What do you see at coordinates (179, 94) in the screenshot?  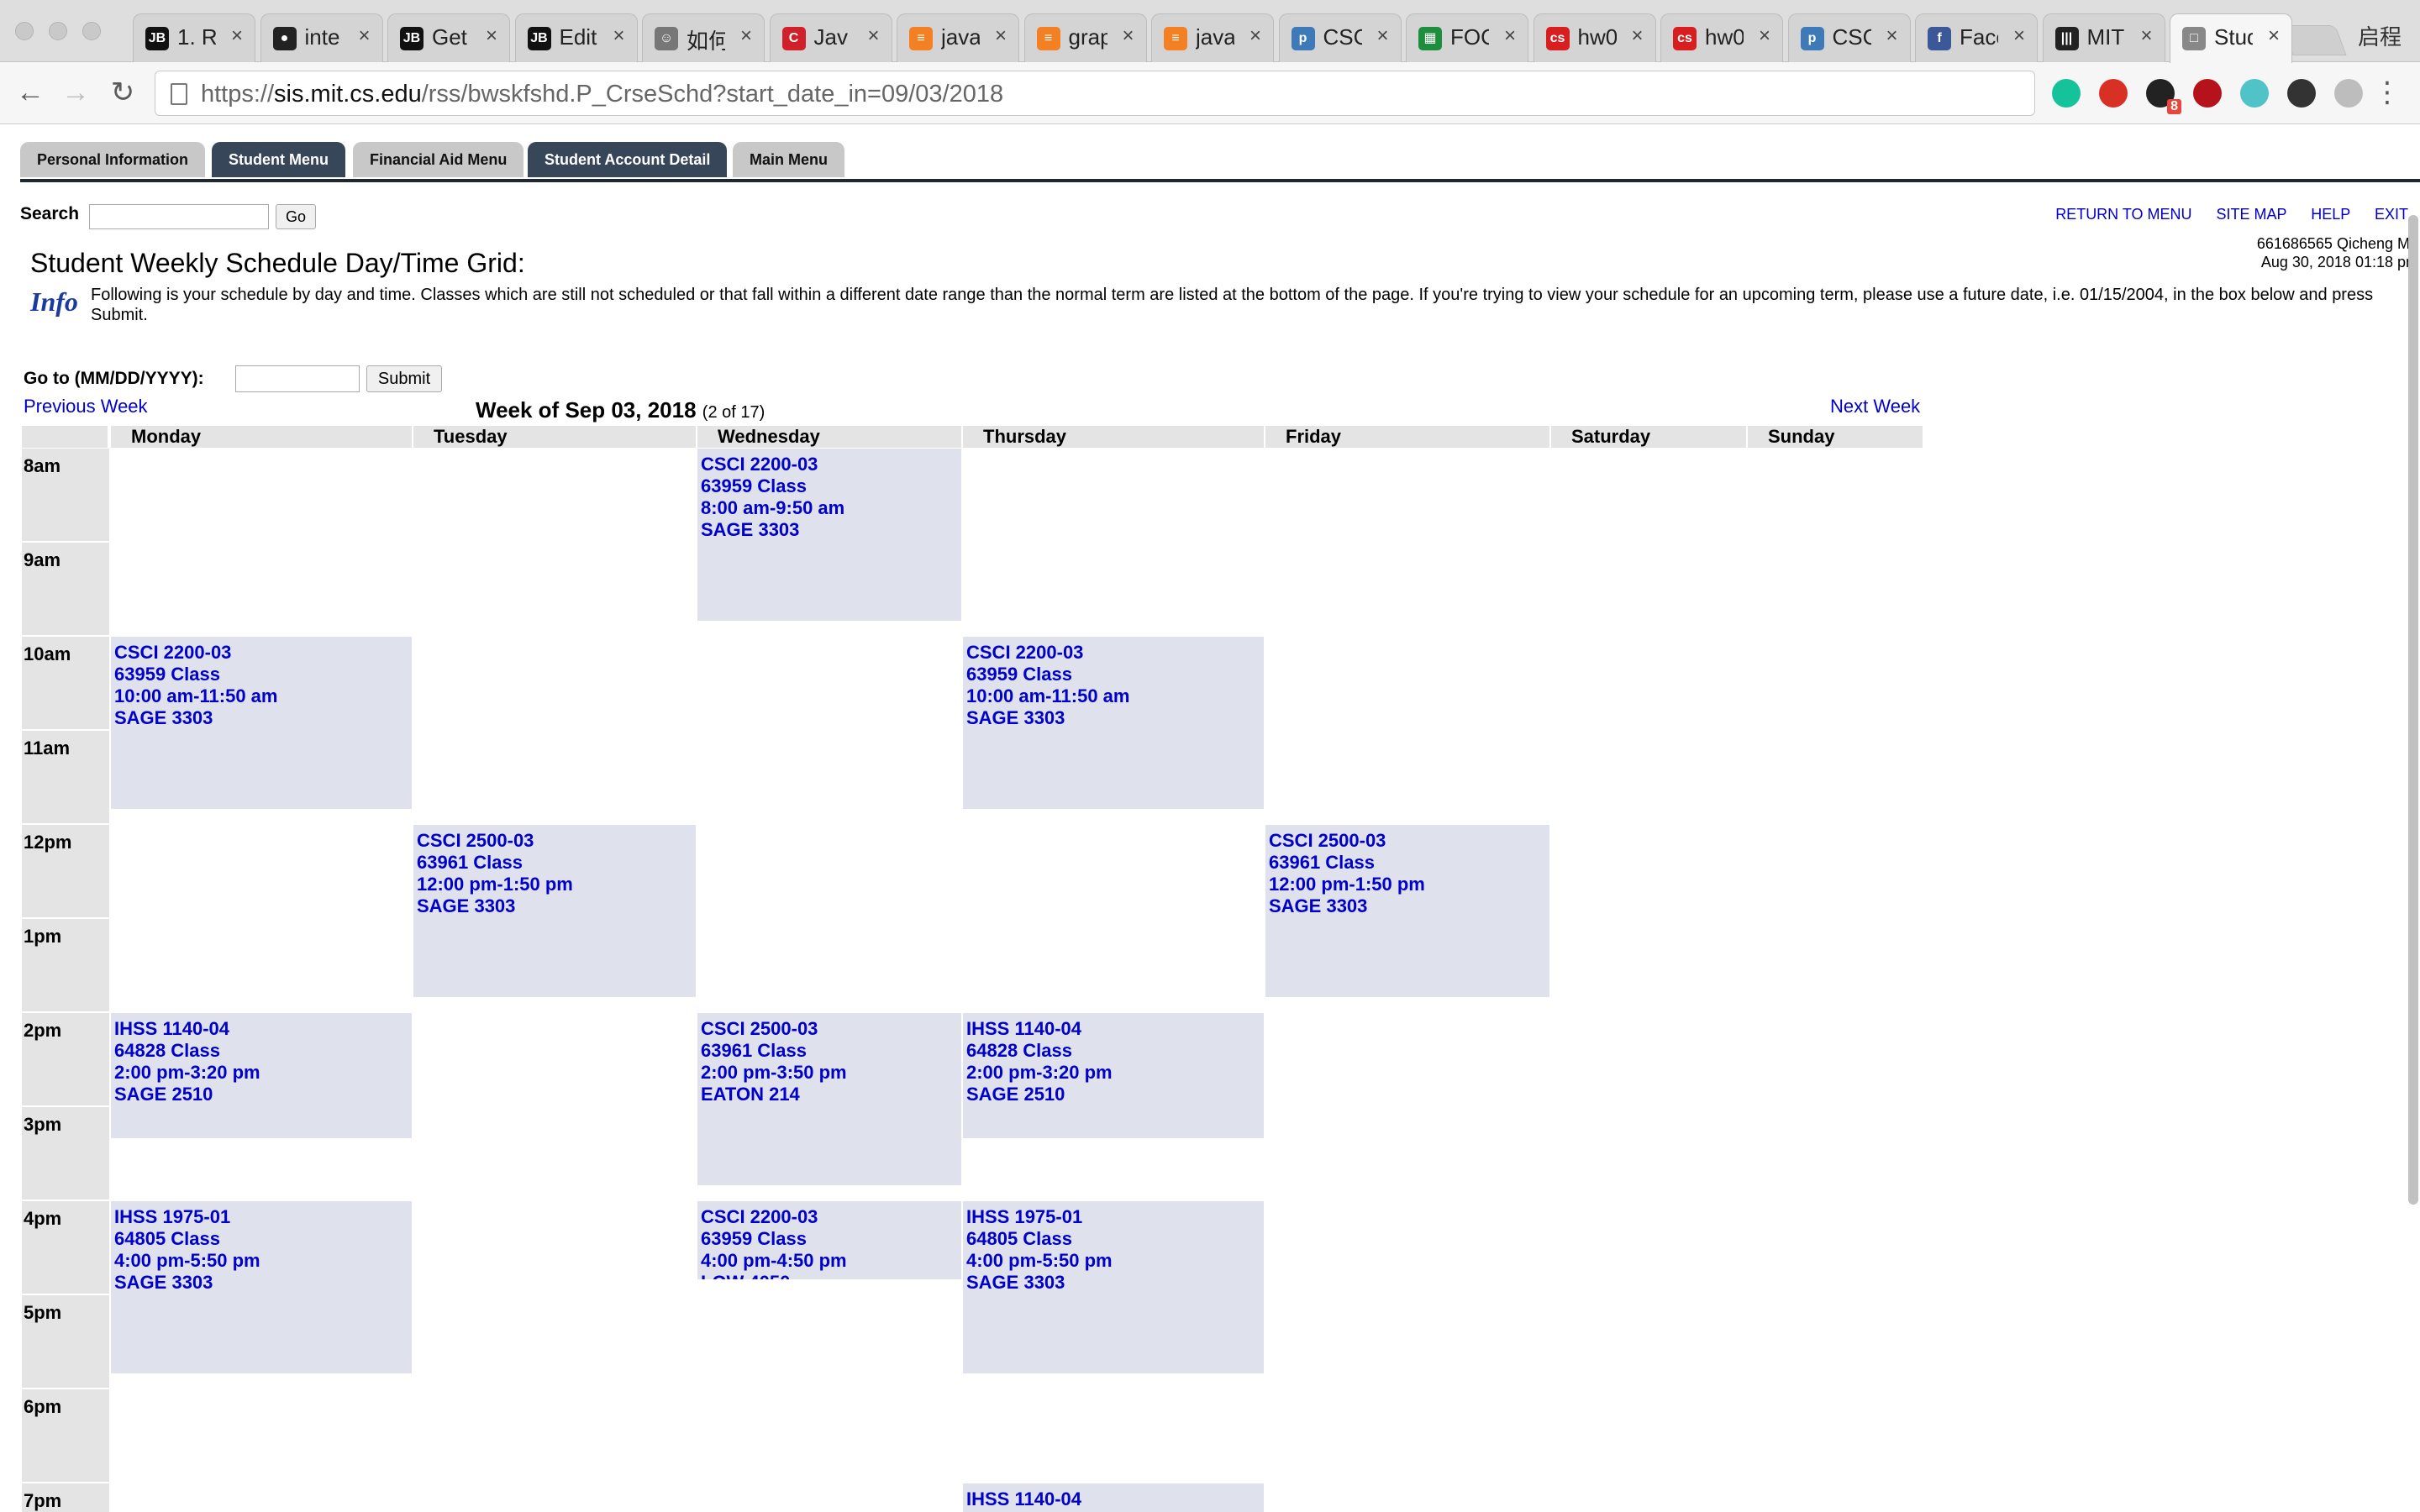 I see `page-info-icon` at bounding box center [179, 94].